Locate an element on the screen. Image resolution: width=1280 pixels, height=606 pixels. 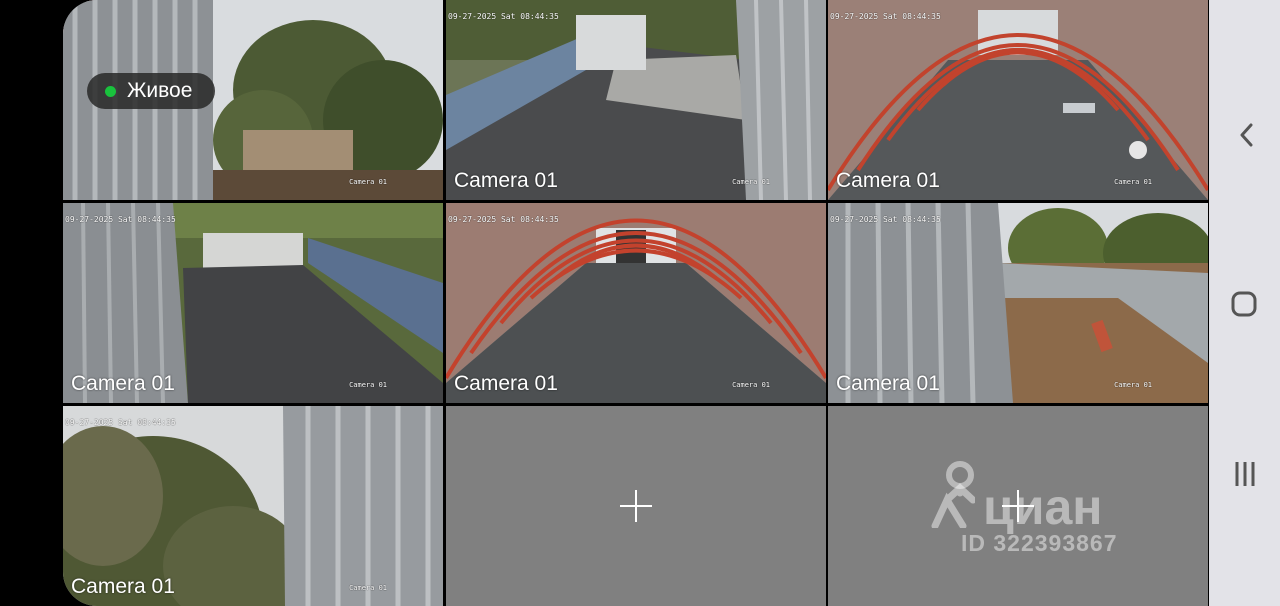
home-button is located at coordinates (1244, 304).